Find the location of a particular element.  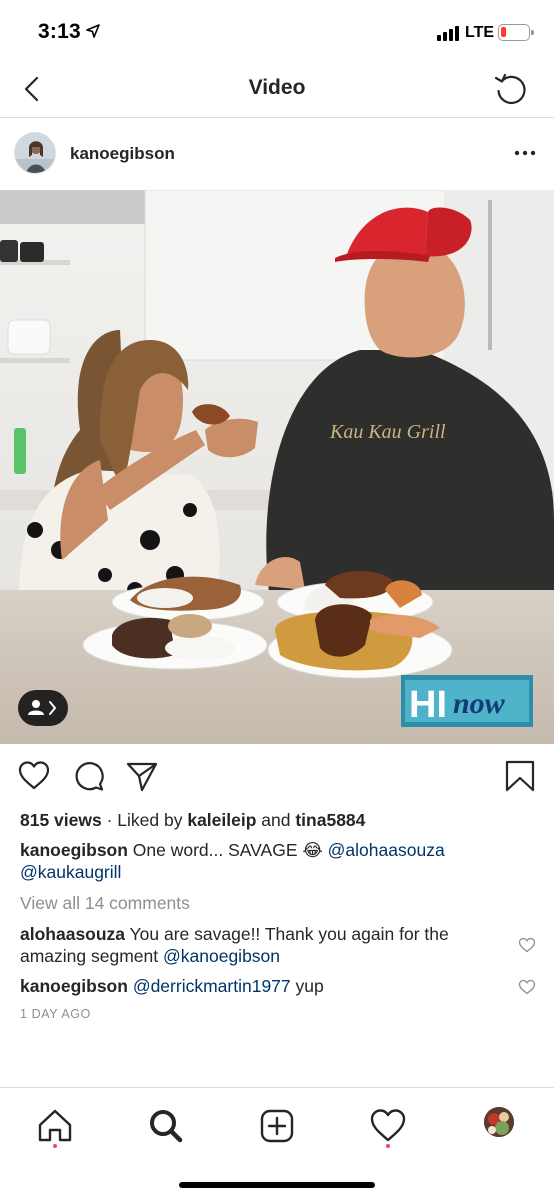

avatar-image is located at coordinates (35, 153).